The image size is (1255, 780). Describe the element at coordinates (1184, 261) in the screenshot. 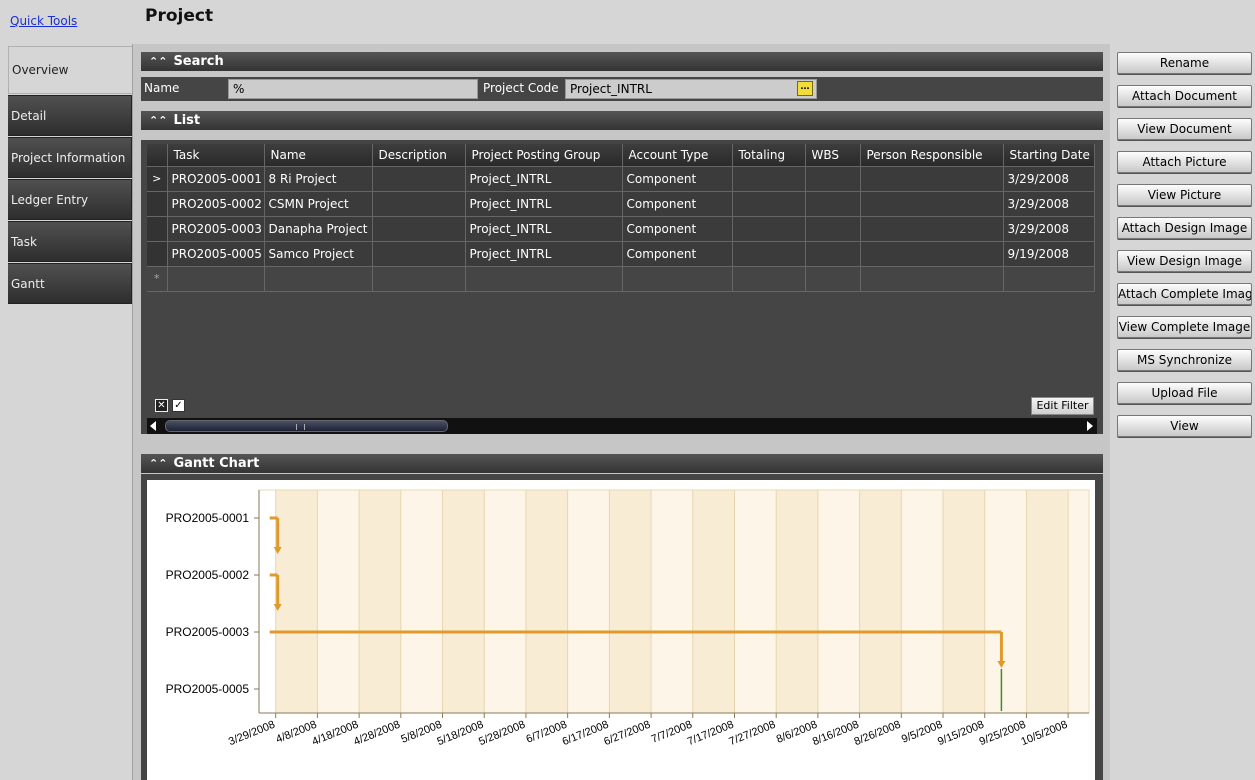

I see `view-design-image-button: View Design Image` at that location.